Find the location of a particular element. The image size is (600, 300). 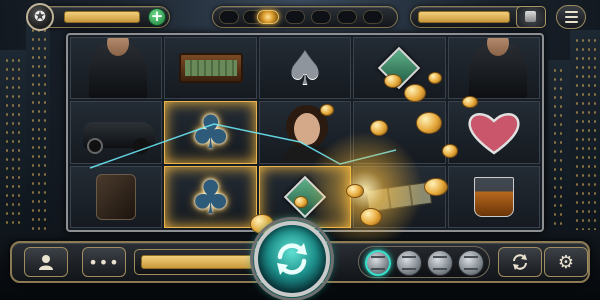

profile-button is located at coordinates (46, 262).